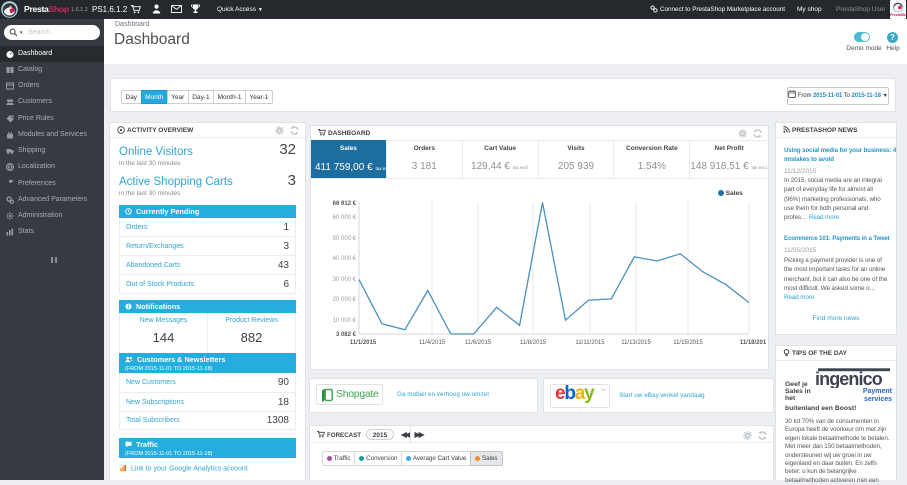  What do you see at coordinates (346, 335) in the screenshot?
I see `svg-text: 3 082 €` at bounding box center [346, 335].